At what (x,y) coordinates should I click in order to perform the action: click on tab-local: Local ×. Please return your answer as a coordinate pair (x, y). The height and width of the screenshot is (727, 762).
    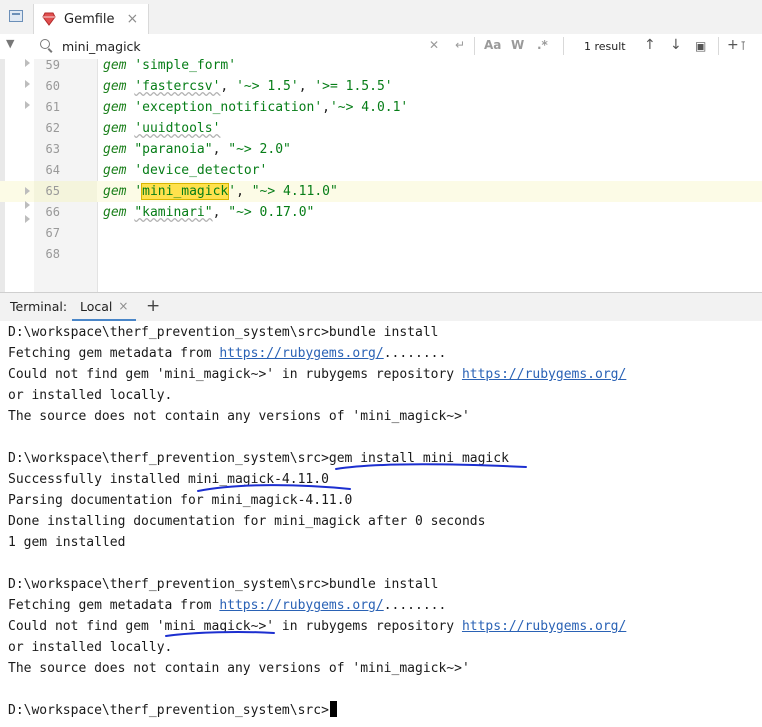
    Looking at the image, I should click on (104, 307).